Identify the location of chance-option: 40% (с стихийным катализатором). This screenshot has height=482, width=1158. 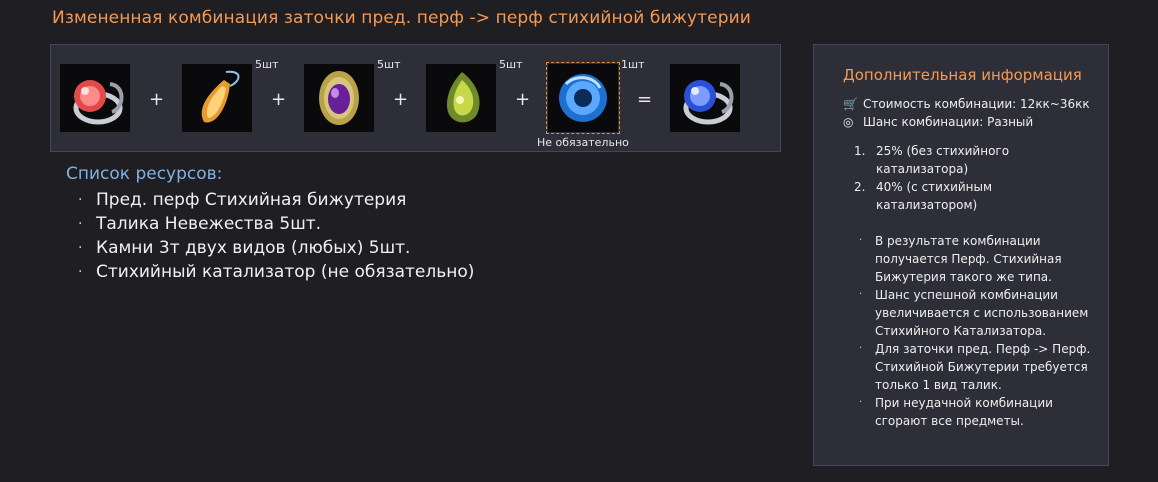
(934, 196).